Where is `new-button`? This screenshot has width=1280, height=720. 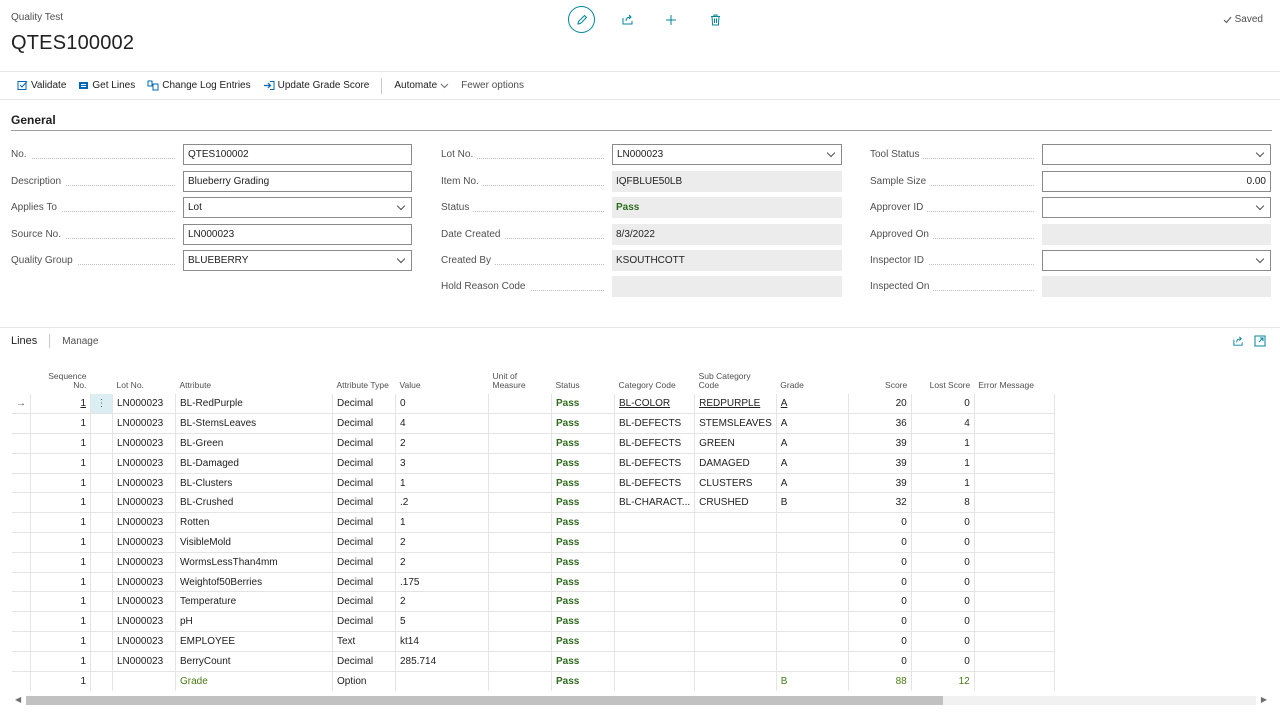 new-button is located at coordinates (671, 20).